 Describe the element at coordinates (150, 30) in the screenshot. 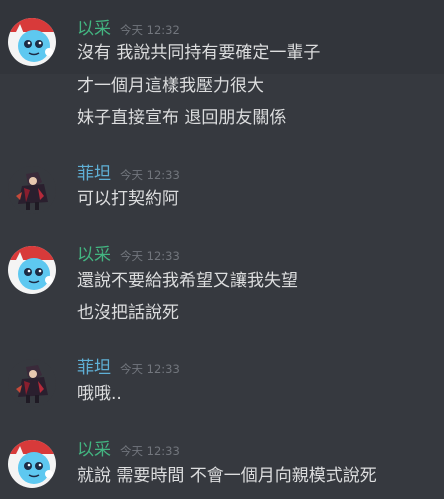

I see `timestamp: 今天 12:32` at that location.